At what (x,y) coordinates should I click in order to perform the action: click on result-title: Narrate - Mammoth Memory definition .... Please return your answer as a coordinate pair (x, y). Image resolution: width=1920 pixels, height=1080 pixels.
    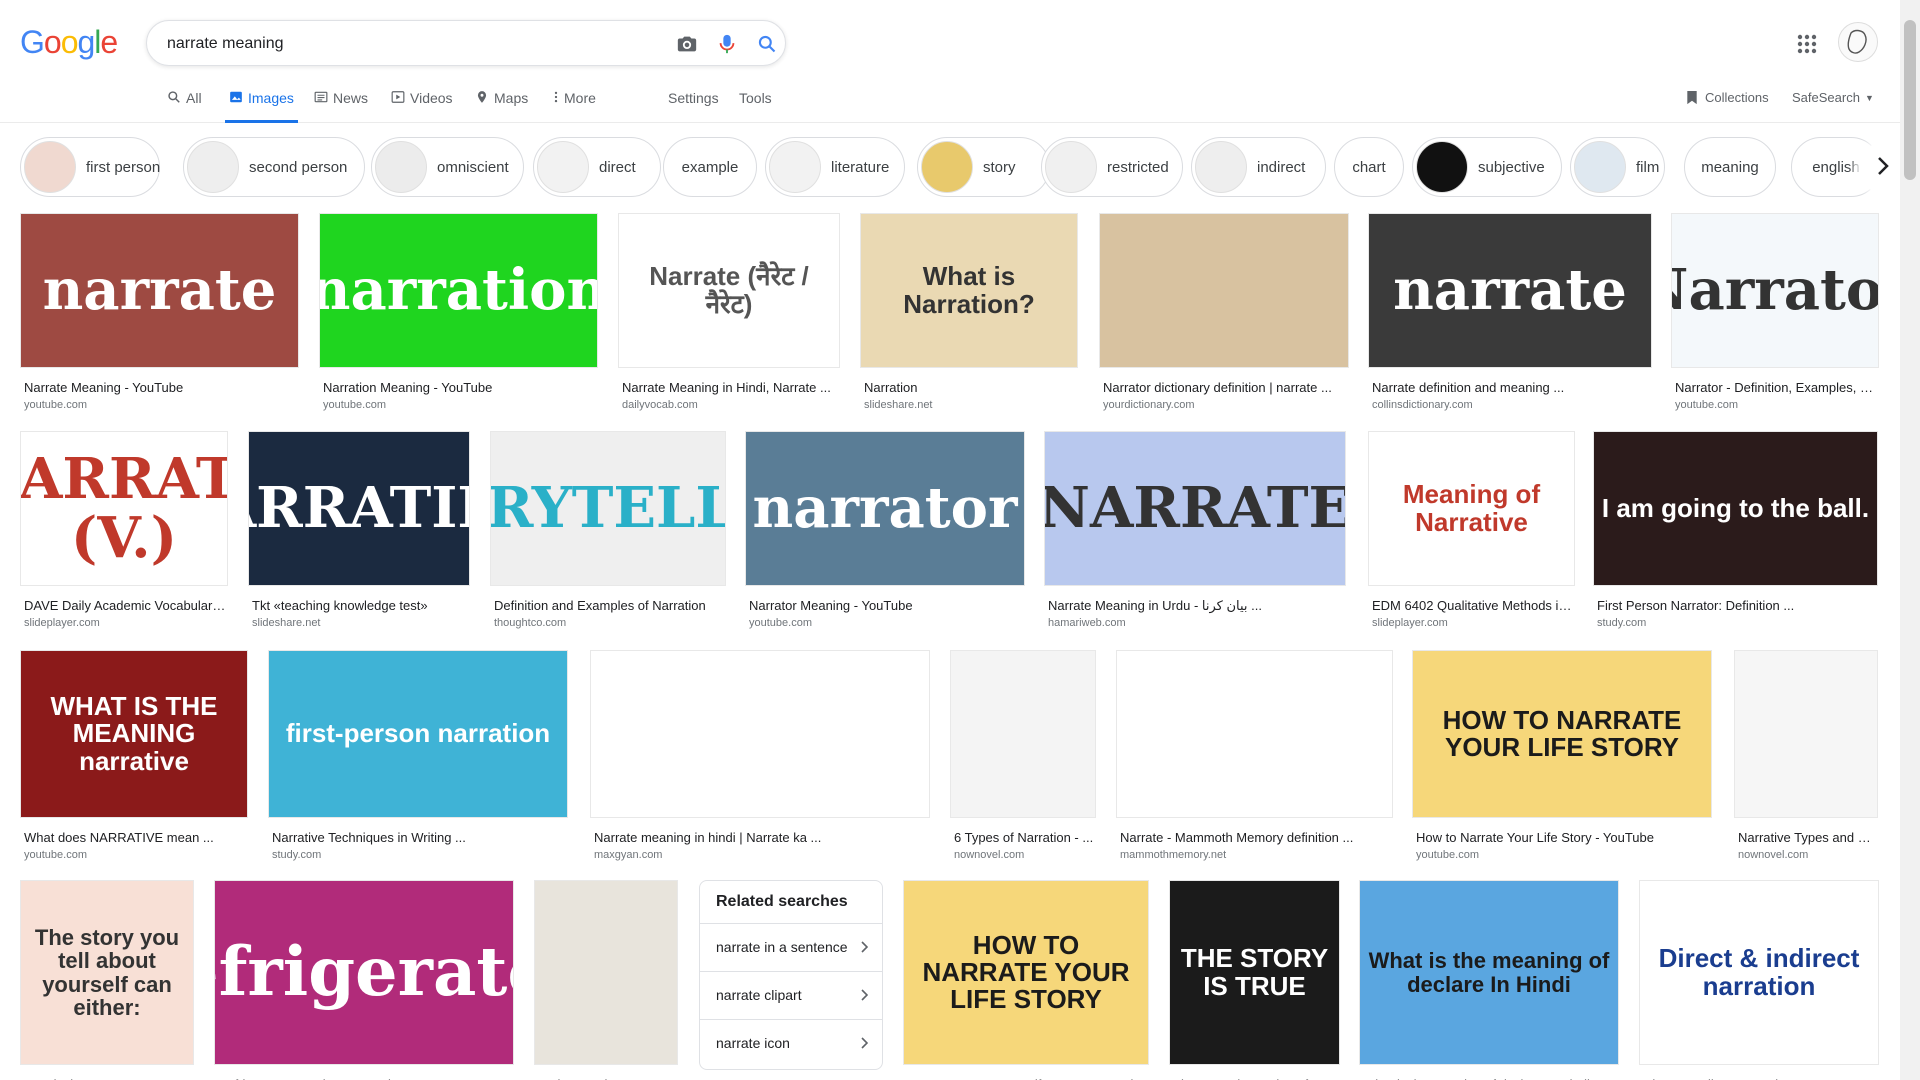
    Looking at the image, I should click on (1255, 837).